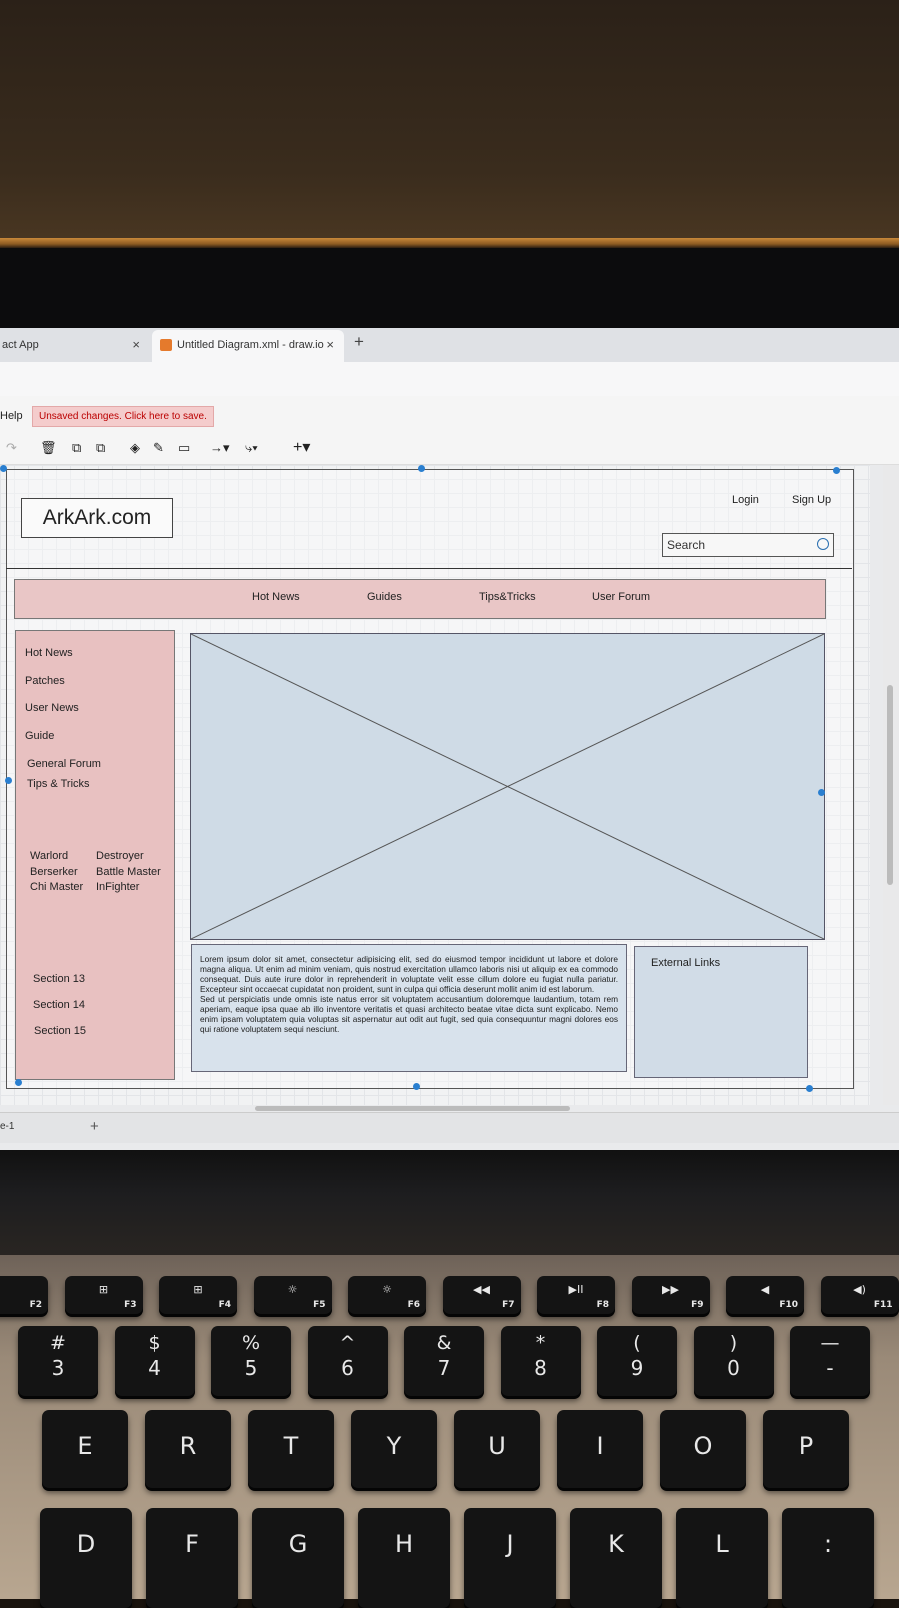 The height and width of the screenshot is (1608, 899). Describe the element at coordinates (420, 599) in the screenshot. I see `top-nav-bar: Hot News Guides Tips&Tricks User Forum` at that location.